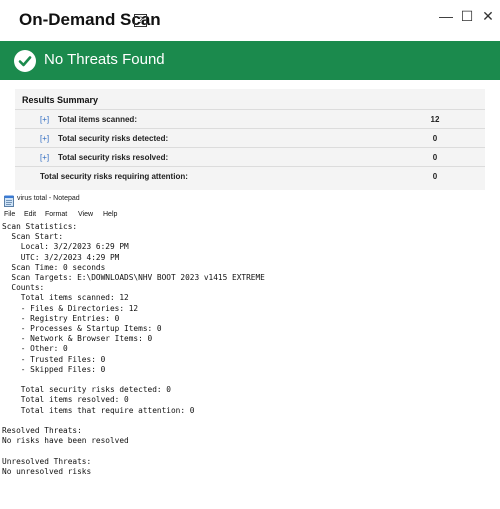 The image size is (500, 509). Describe the element at coordinates (85, 214) in the screenshot. I see `menu-view: View` at that location.